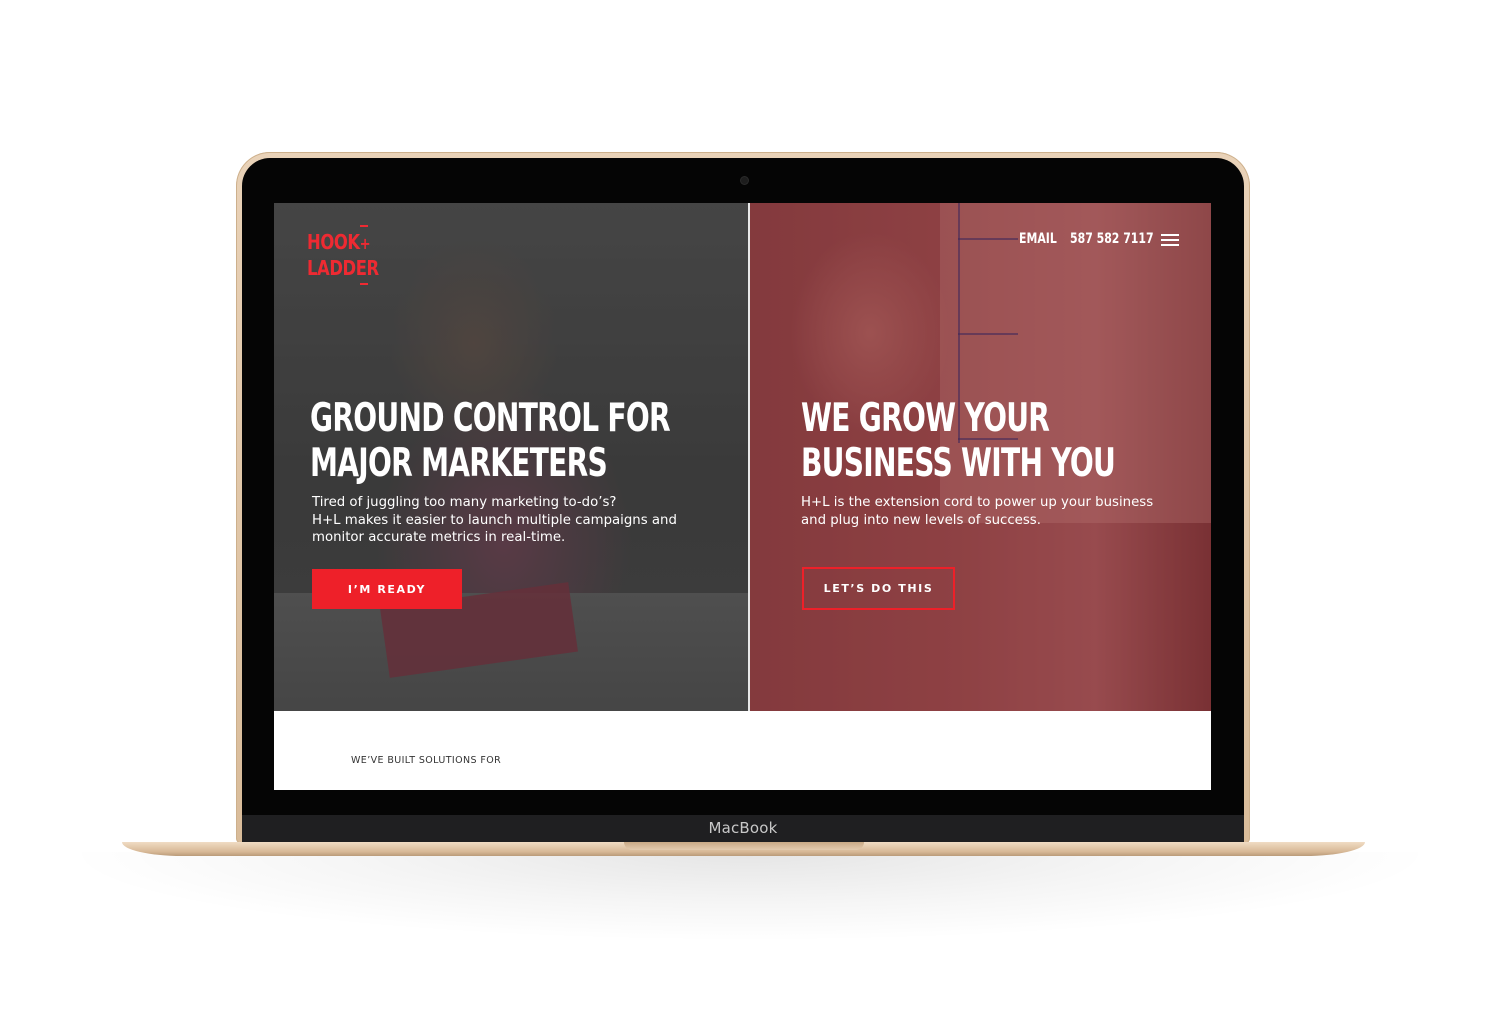  I want to click on hero-left-text-line3: monitor accurate metrics in real-time., so click(439, 537).